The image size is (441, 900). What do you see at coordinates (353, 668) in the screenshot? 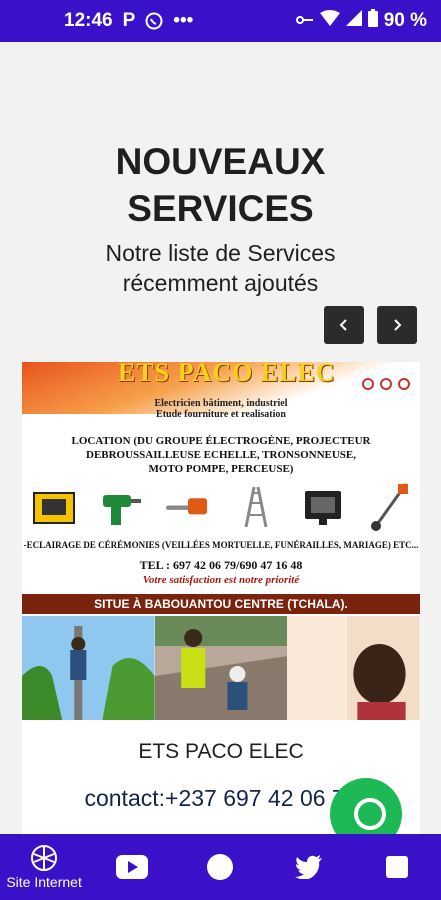
I see `photo-portrait` at bounding box center [353, 668].